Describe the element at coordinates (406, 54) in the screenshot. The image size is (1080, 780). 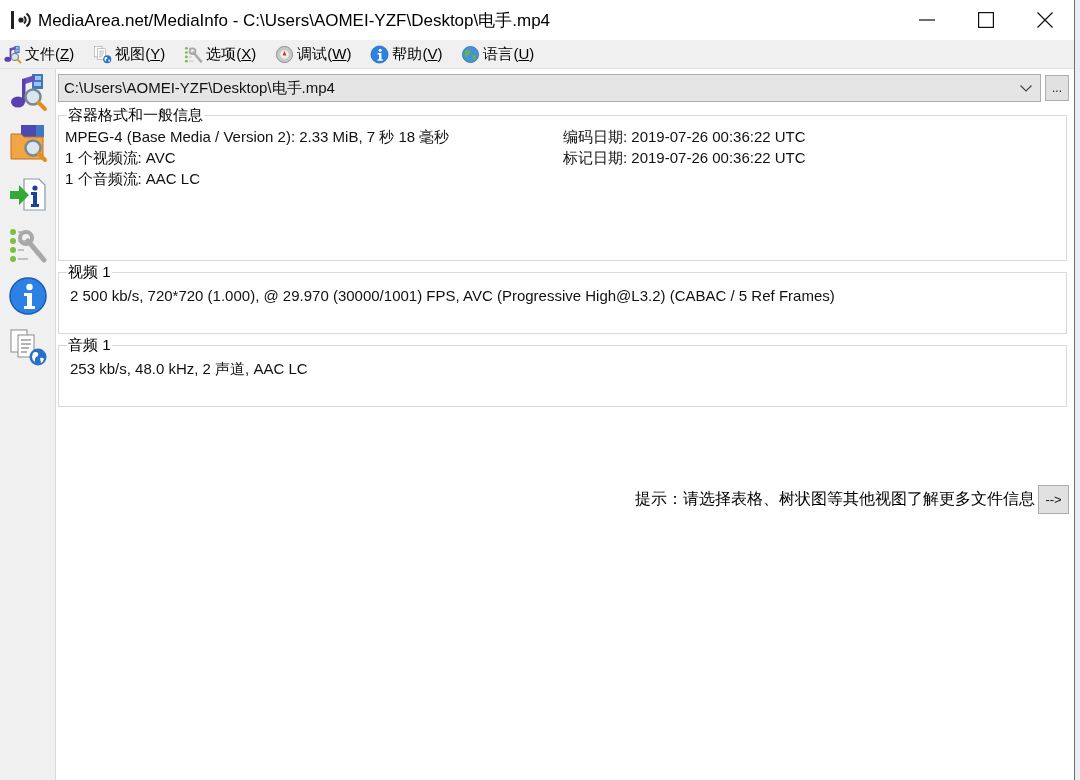
I see `menu-item: 帮助(V)` at that location.